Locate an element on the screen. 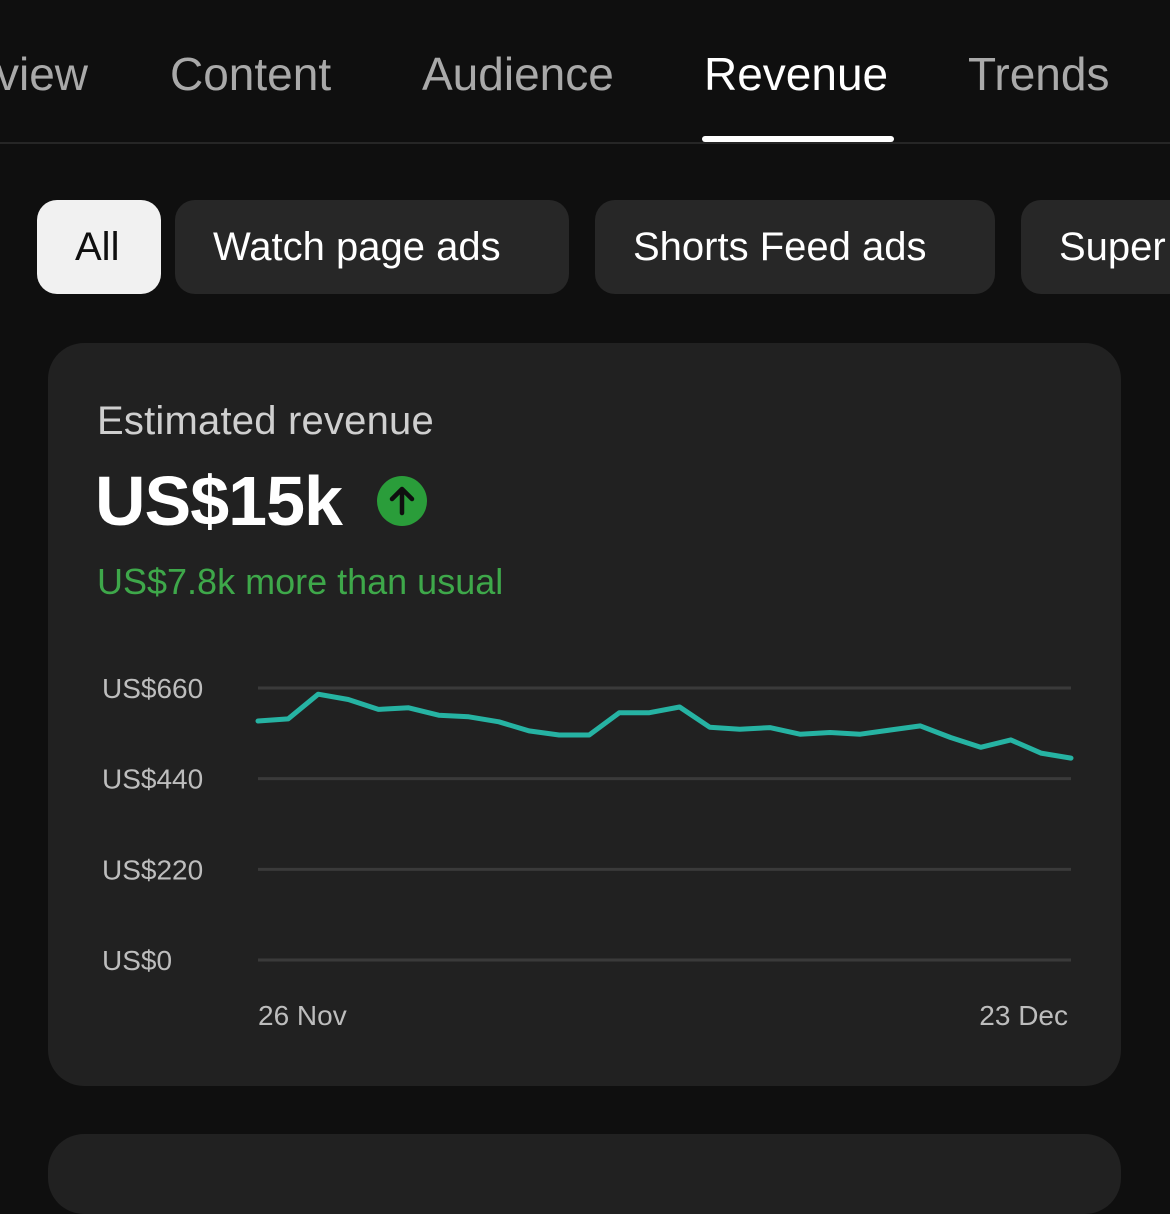 This screenshot has width=1170, height=1214. chip-all: All is located at coordinates (99, 247).